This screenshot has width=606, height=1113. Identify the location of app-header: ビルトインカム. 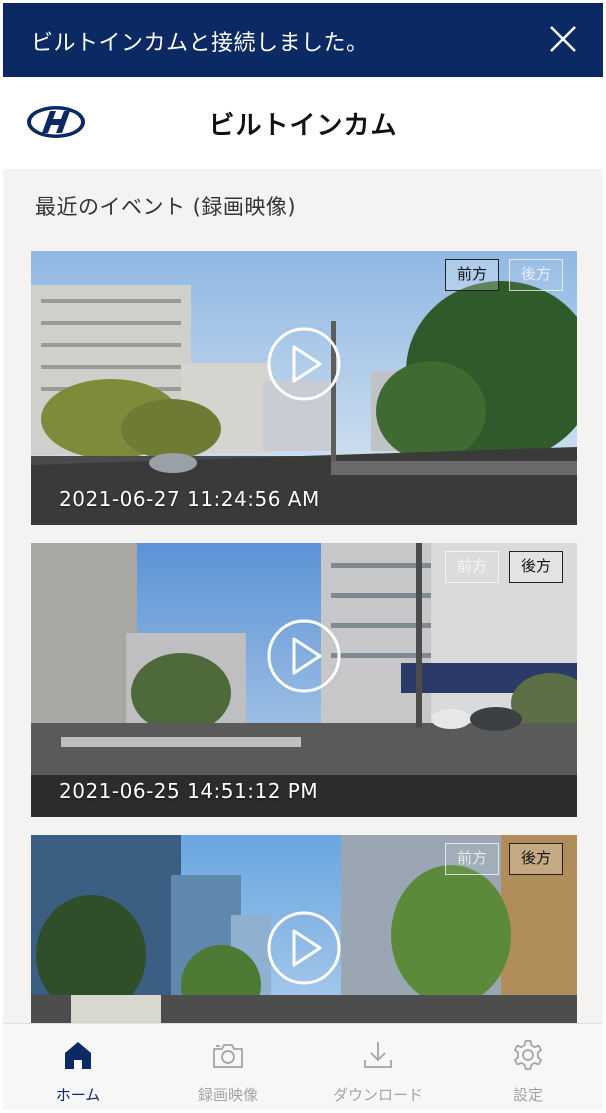
(303, 123).